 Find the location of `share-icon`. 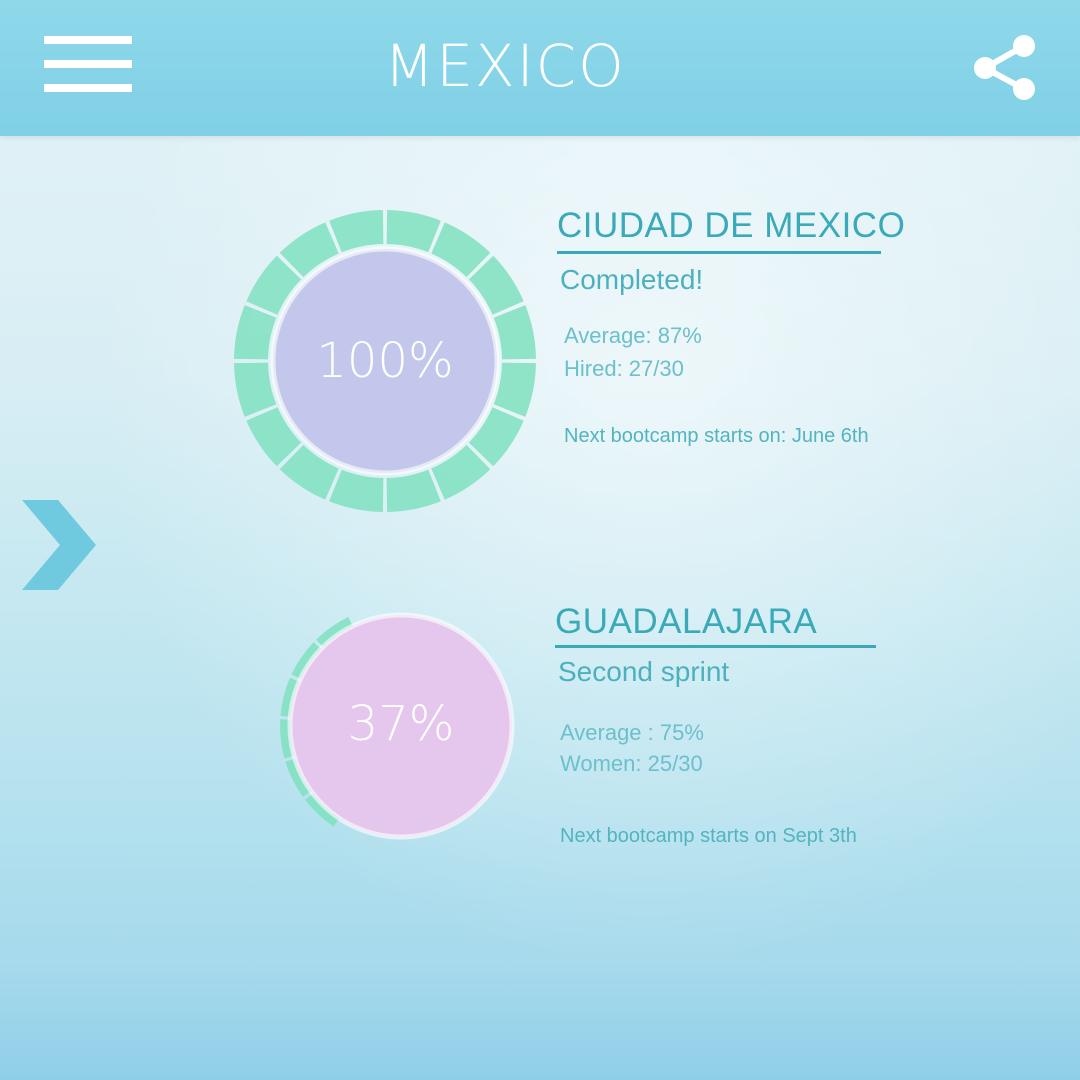

share-icon is located at coordinates (1004, 67).